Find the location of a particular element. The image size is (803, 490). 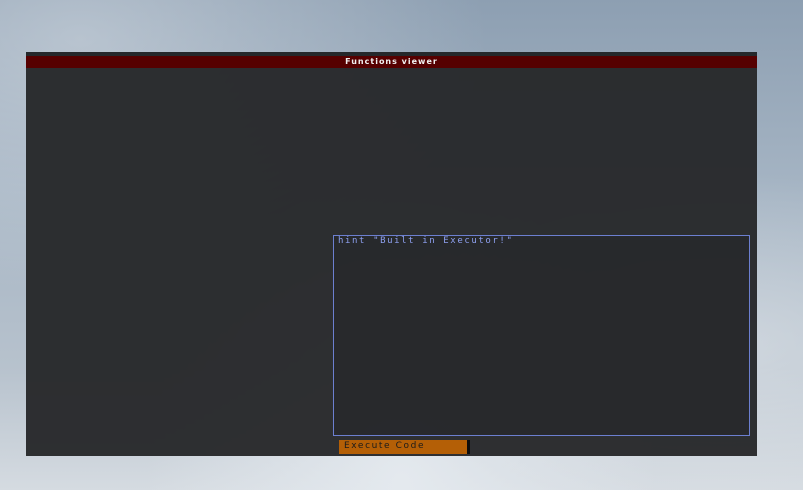

execute-code-button: Execute Code is located at coordinates (404, 447).